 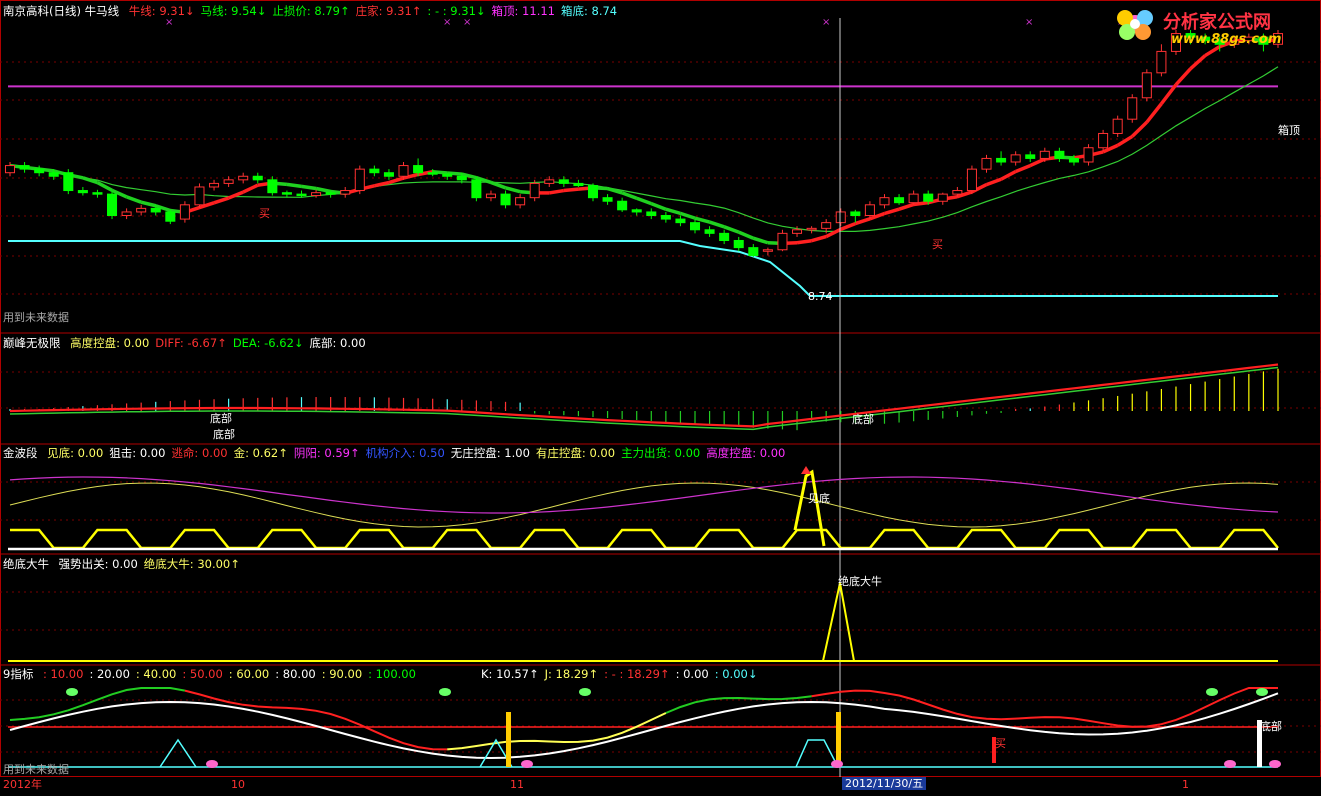 What do you see at coordinates (127, 564) in the screenshot?
I see `pane4-header: 绝底大牛 强势出关: 0.00 绝底大牛: 30.00↑` at bounding box center [127, 564].